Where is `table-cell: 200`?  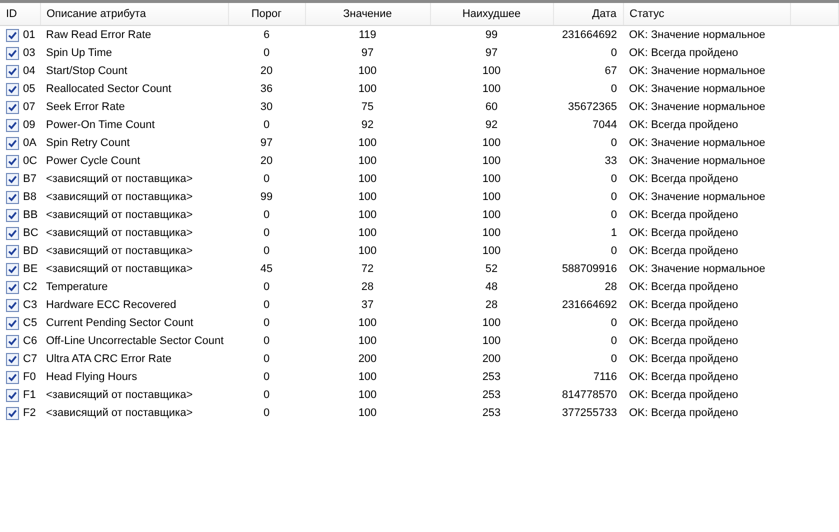 table-cell: 200 is located at coordinates (367, 359).